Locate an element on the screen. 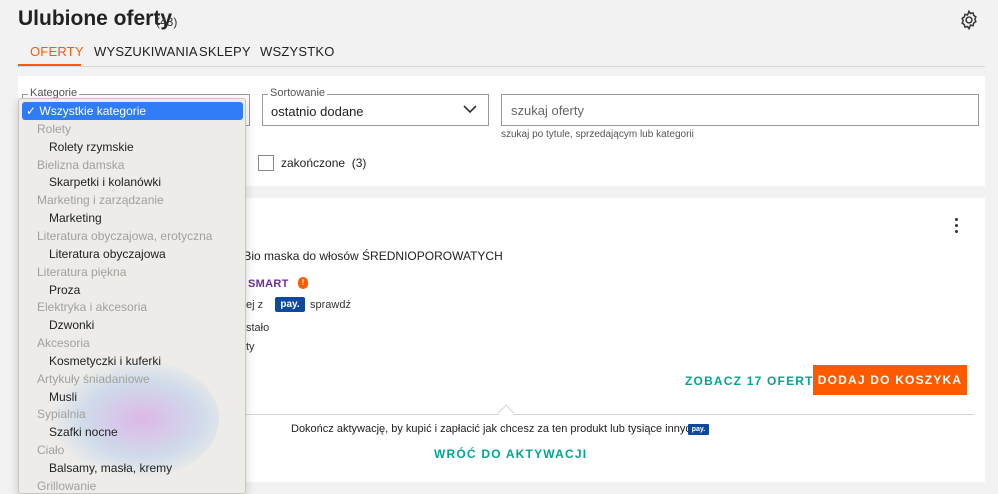  tab-sklepy: SKLEPY is located at coordinates (225, 51).